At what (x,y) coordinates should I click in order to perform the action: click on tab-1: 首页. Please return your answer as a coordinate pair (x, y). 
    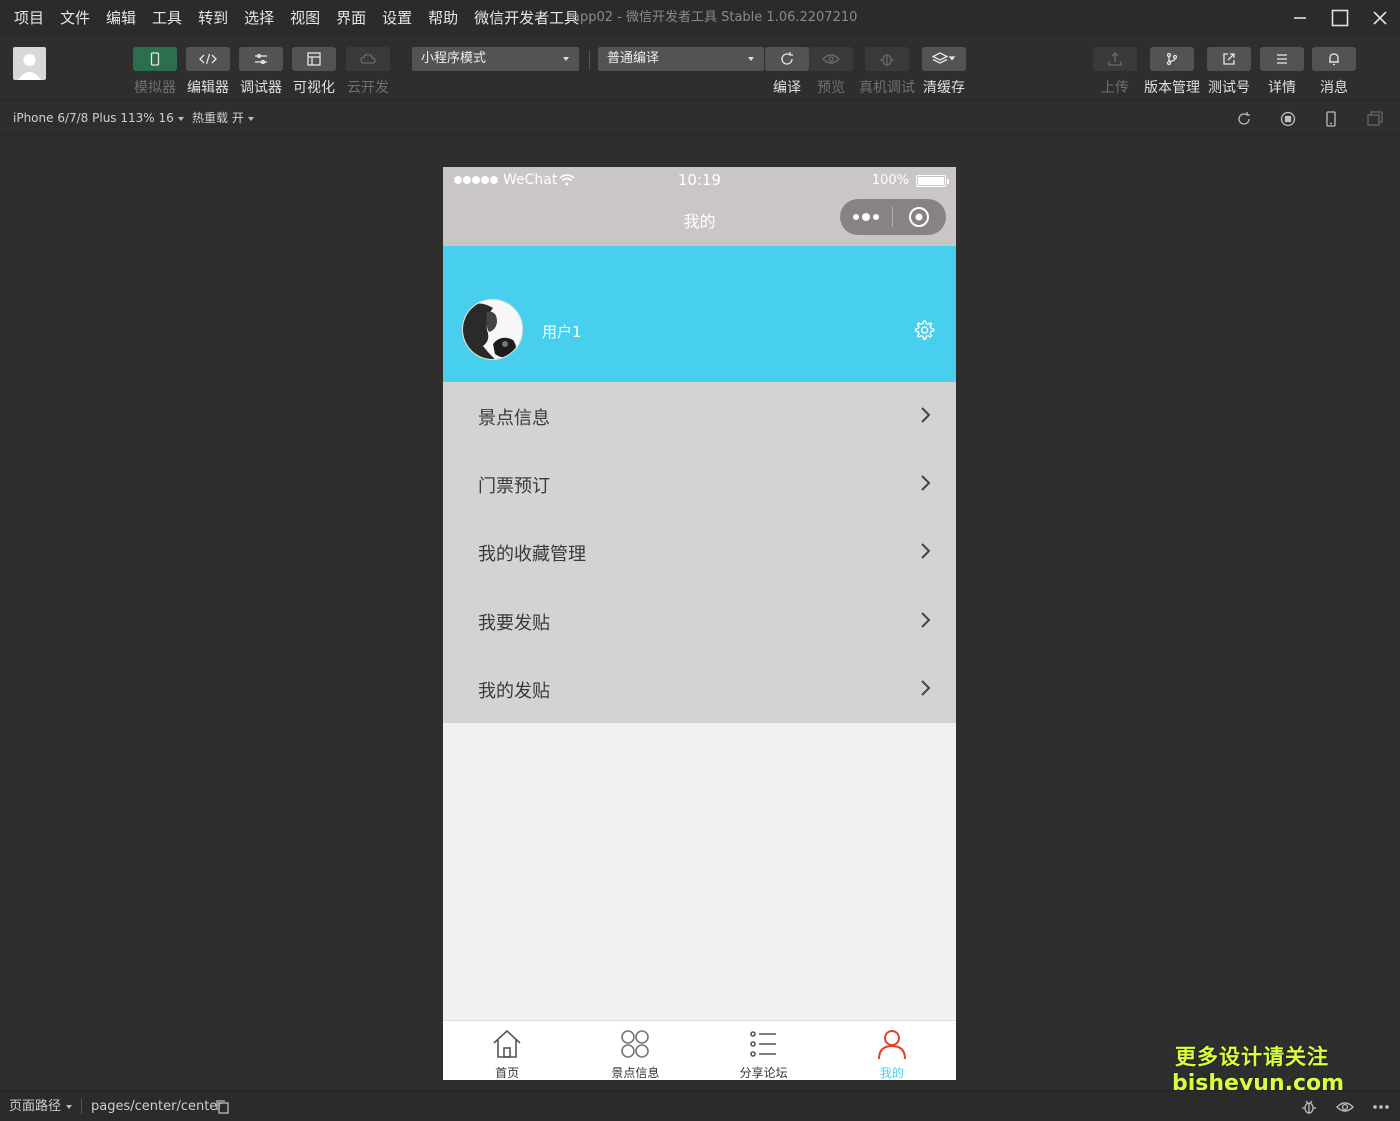
    Looking at the image, I should click on (507, 1050).